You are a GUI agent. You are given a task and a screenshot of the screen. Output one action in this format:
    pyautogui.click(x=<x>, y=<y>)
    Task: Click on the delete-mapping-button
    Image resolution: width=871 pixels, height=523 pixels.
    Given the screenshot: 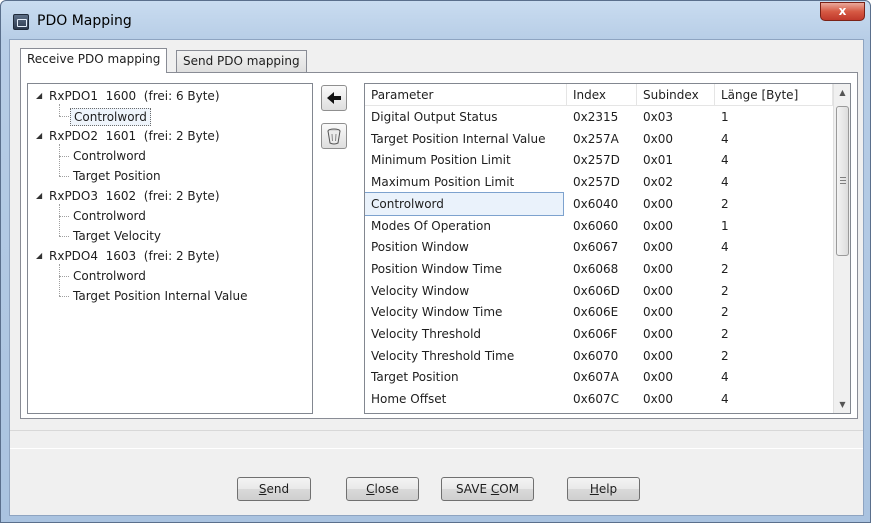 What is the action you would take?
    pyautogui.click(x=334, y=136)
    